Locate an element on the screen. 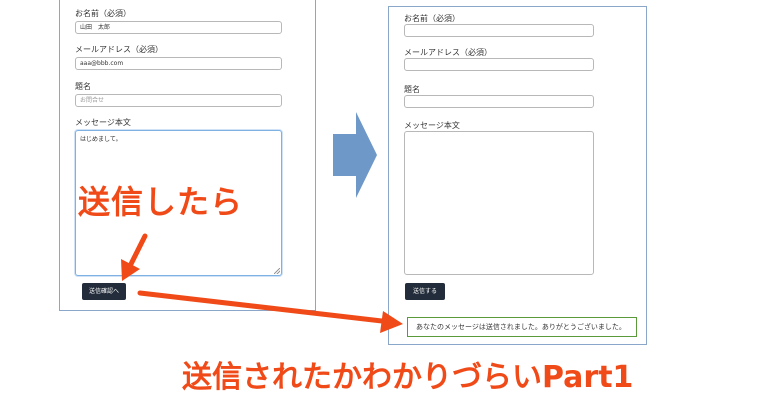  annotation-after-submit: 送信したら is located at coordinates (161, 202).